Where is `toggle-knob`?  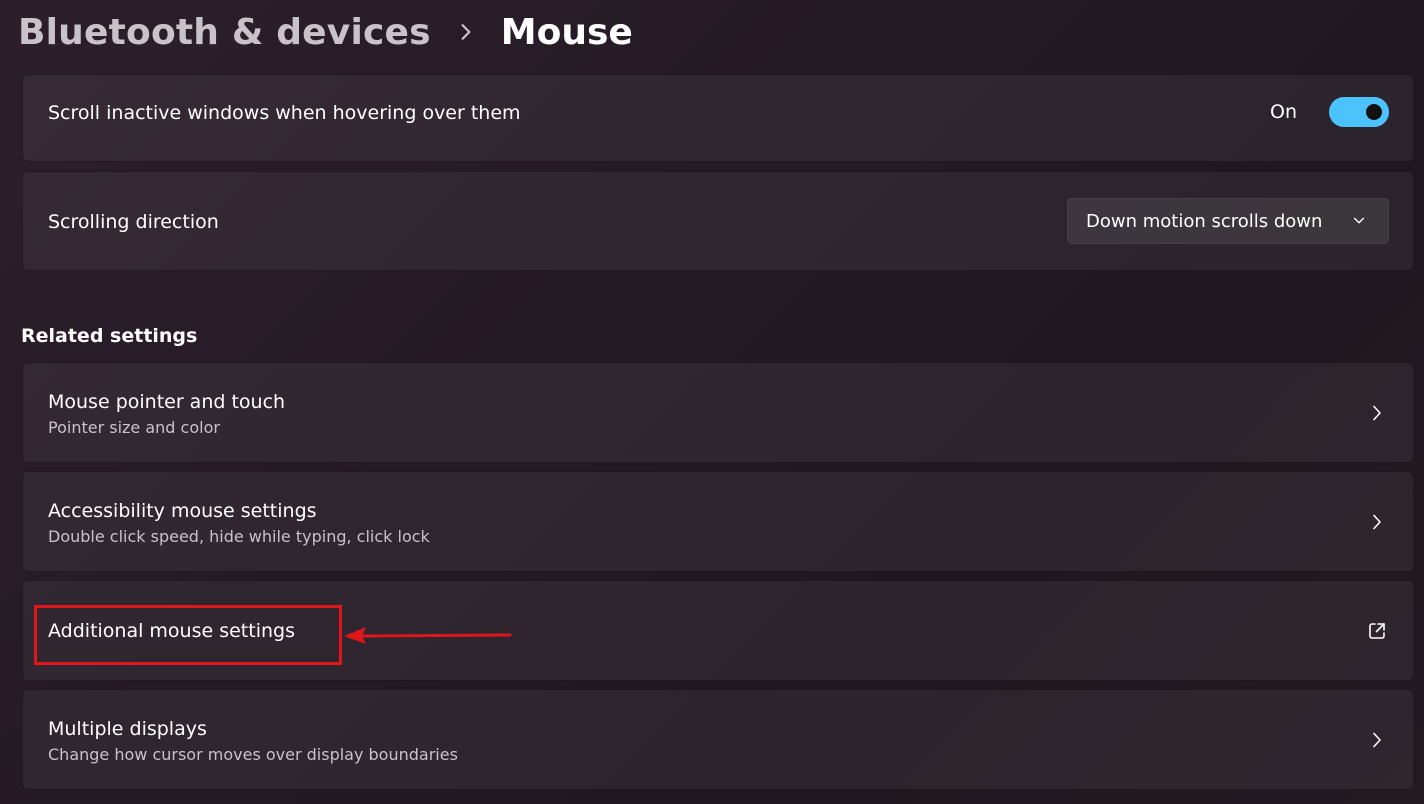 toggle-knob is located at coordinates (1374, 112).